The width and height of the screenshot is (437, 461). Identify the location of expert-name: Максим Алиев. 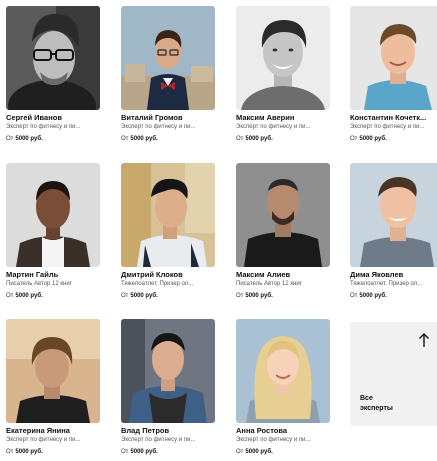
(283, 274).